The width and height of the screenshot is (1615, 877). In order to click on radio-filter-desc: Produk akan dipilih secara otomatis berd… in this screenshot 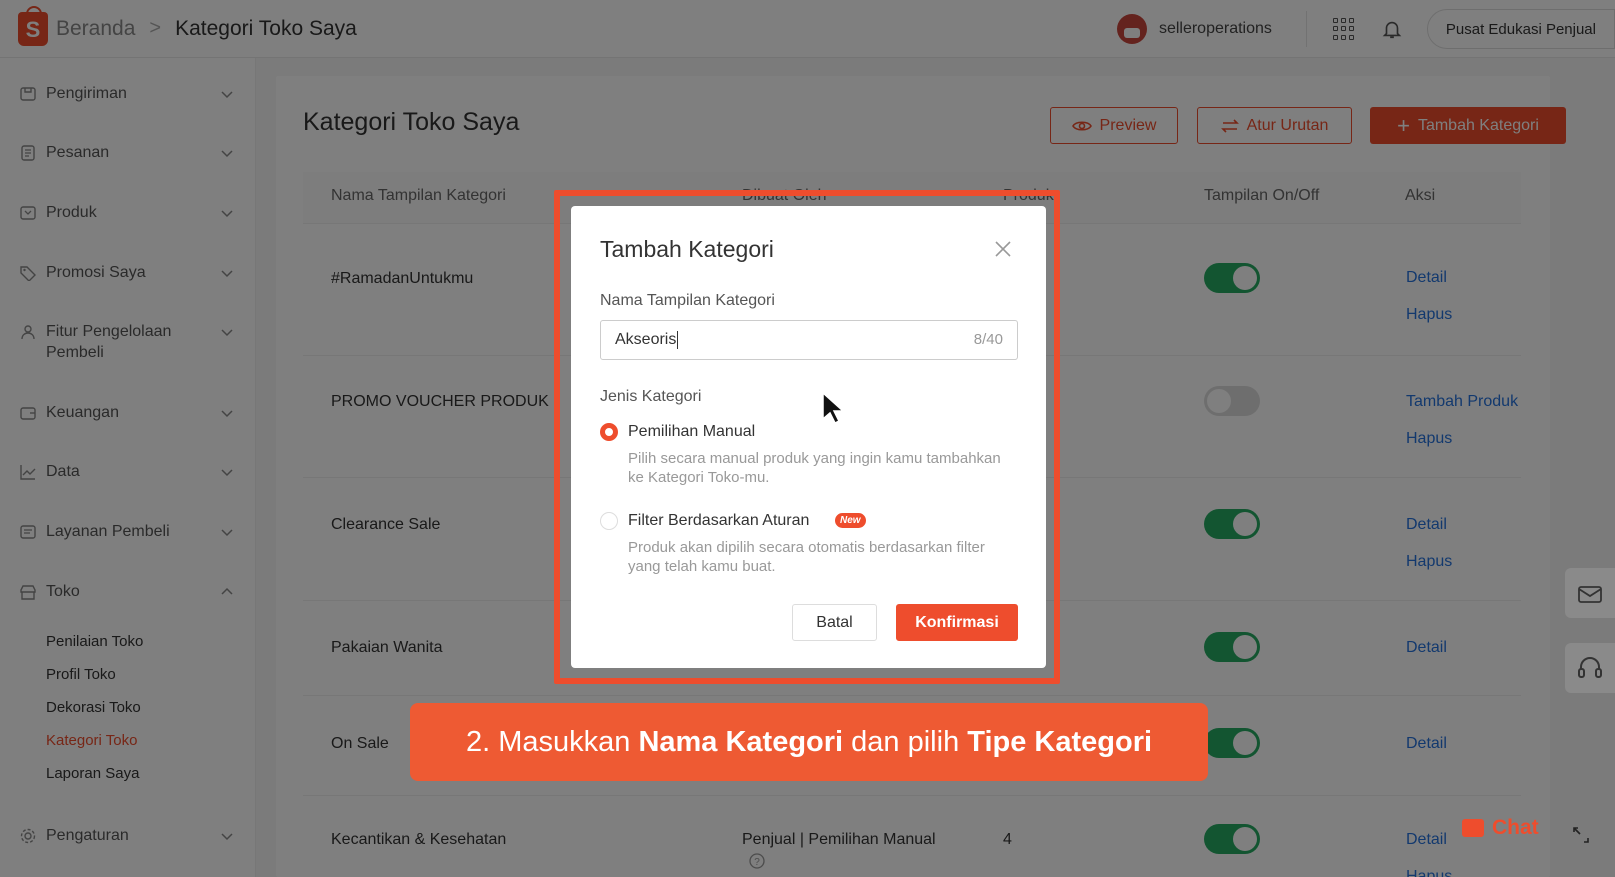, I will do `click(806, 557)`.